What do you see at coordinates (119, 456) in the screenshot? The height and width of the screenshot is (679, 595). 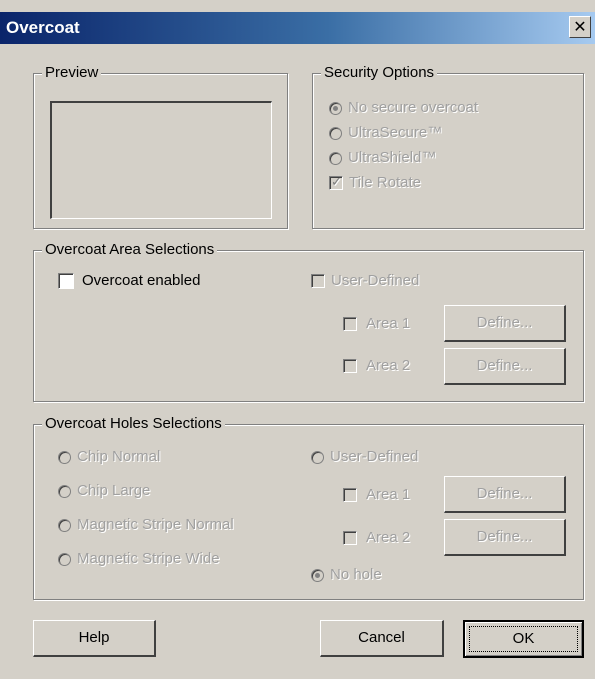 I see `option-label: Chip Normal` at bounding box center [119, 456].